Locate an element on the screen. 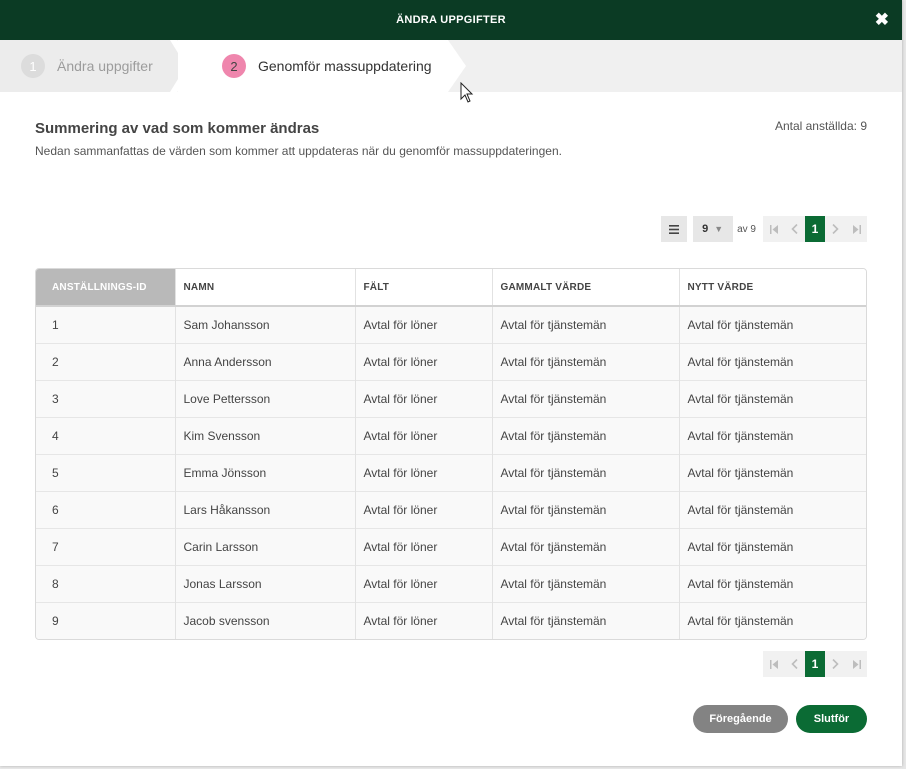  column-header-old-value: GAMMALT VÄRDE is located at coordinates (586, 288).